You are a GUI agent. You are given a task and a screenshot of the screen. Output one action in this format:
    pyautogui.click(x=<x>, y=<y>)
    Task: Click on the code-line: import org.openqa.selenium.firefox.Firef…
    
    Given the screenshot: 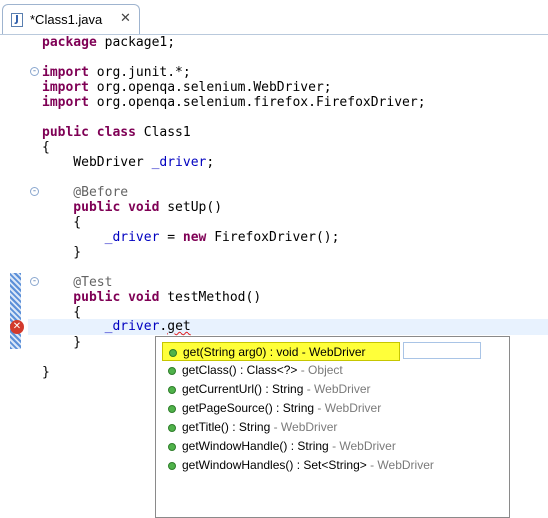 What is the action you would take?
    pyautogui.click(x=234, y=102)
    